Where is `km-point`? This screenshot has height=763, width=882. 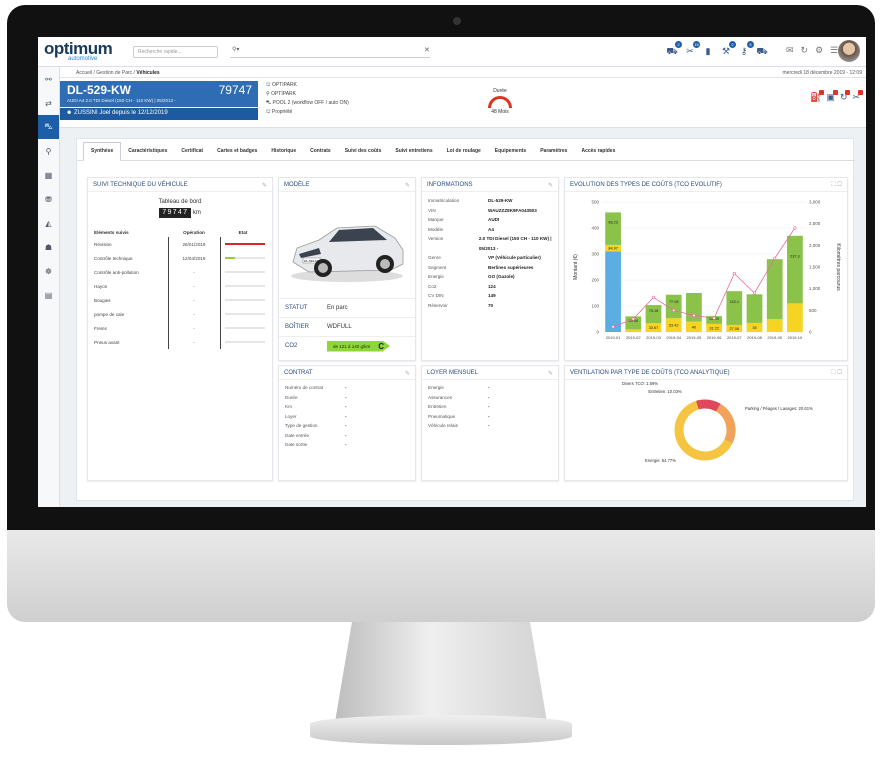
km-point is located at coordinates (653, 297).